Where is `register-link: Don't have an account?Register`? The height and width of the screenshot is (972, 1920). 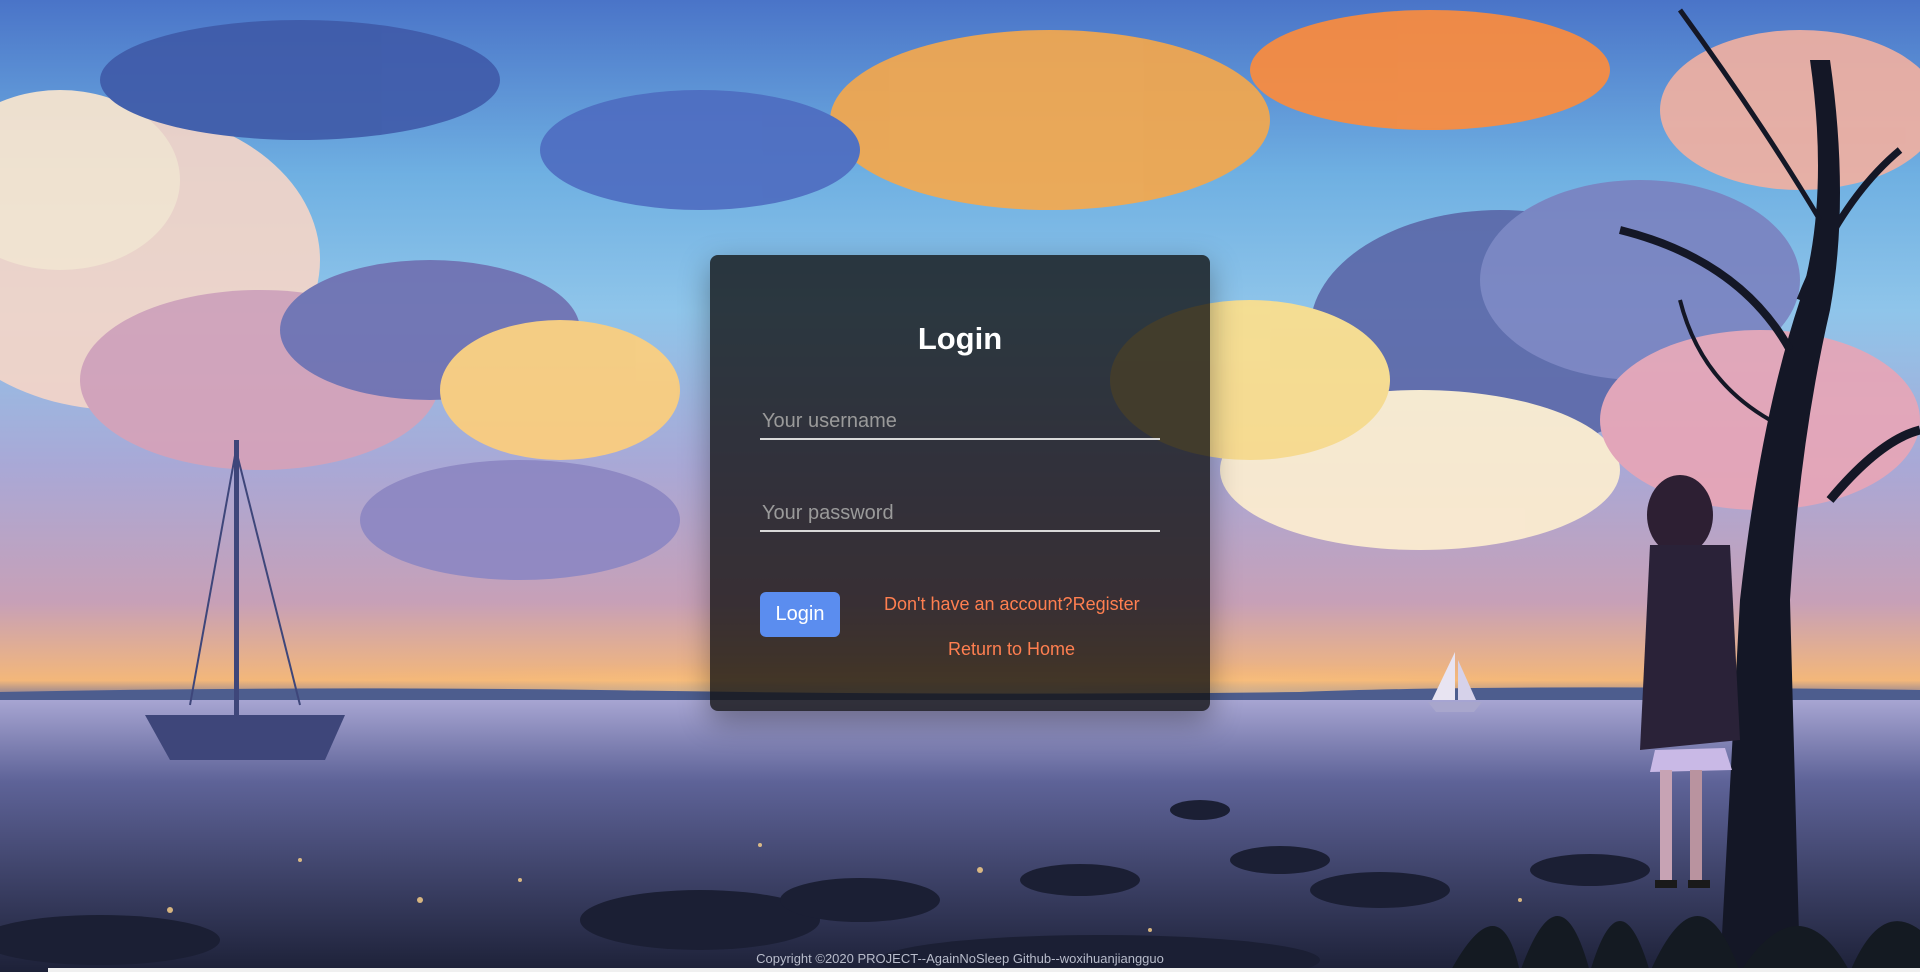
register-link: Don't have an account?Register is located at coordinates (1012, 604).